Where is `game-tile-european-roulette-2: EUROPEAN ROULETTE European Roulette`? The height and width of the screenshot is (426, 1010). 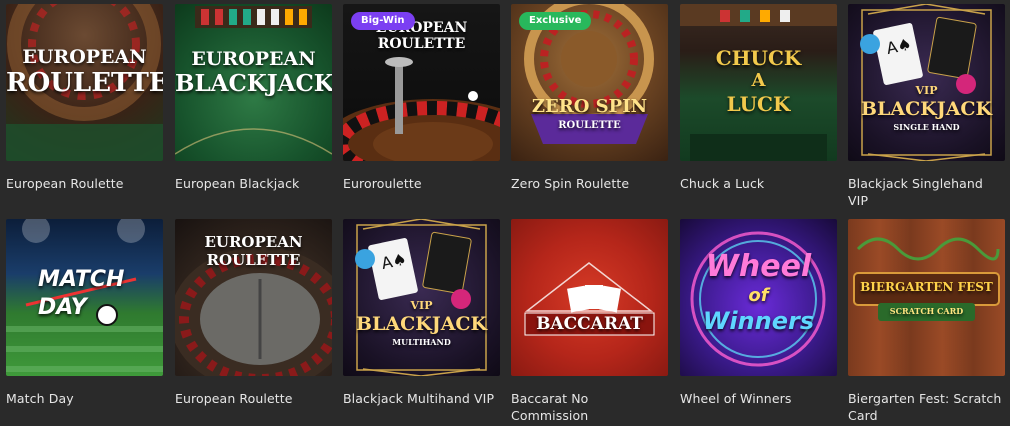 game-tile-european-roulette-2: EUROPEAN ROULETTE European Roulette is located at coordinates (253, 313).